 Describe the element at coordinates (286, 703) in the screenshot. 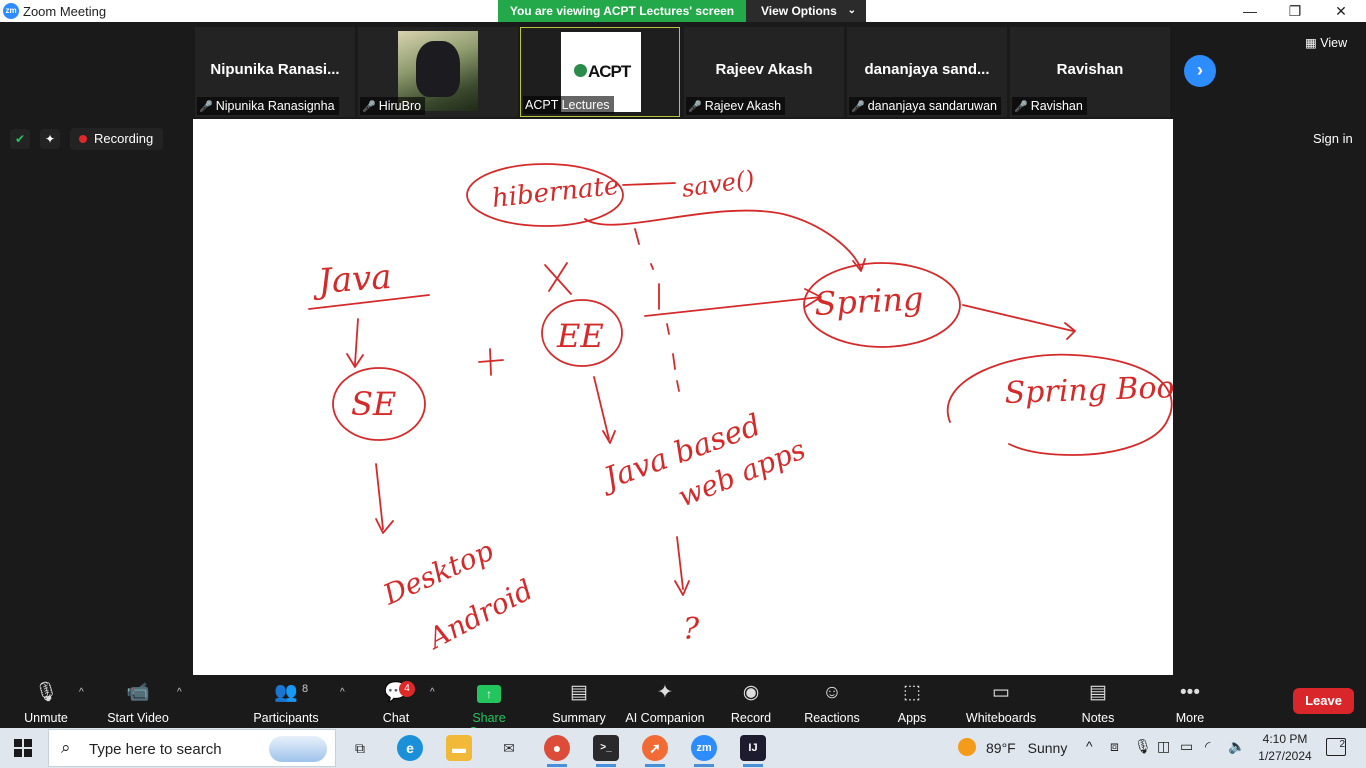

I see `participants-button: 👥 Participants 8` at that location.